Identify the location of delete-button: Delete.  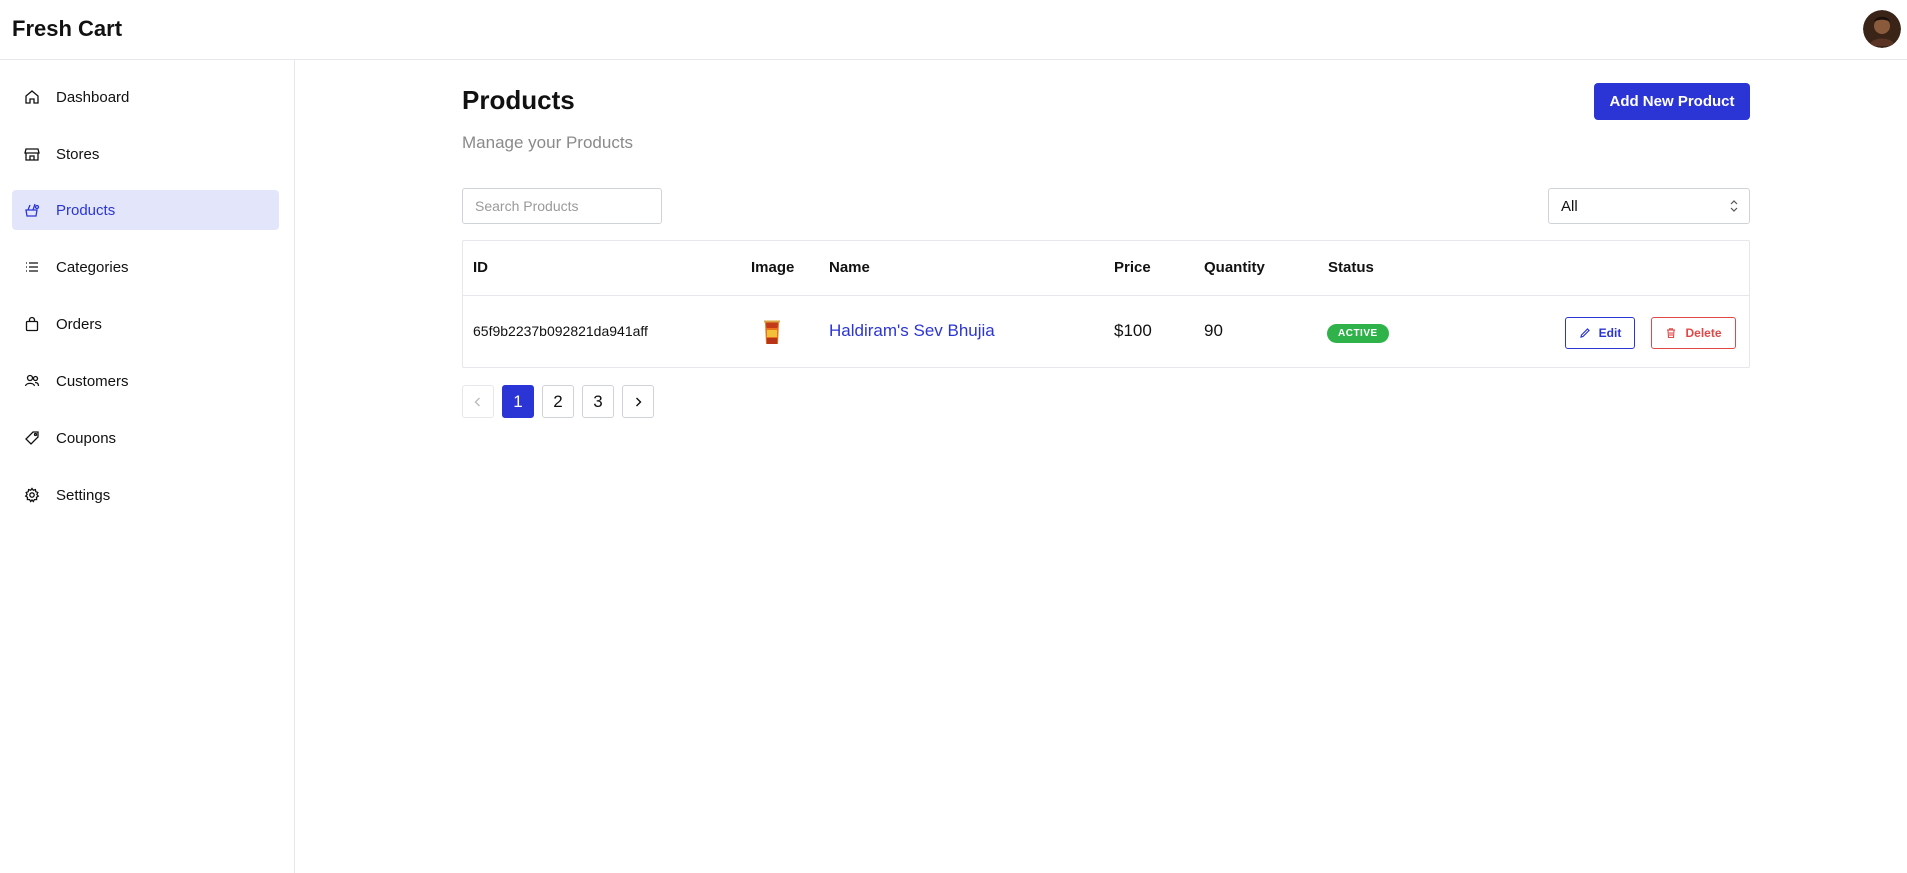
(1693, 333).